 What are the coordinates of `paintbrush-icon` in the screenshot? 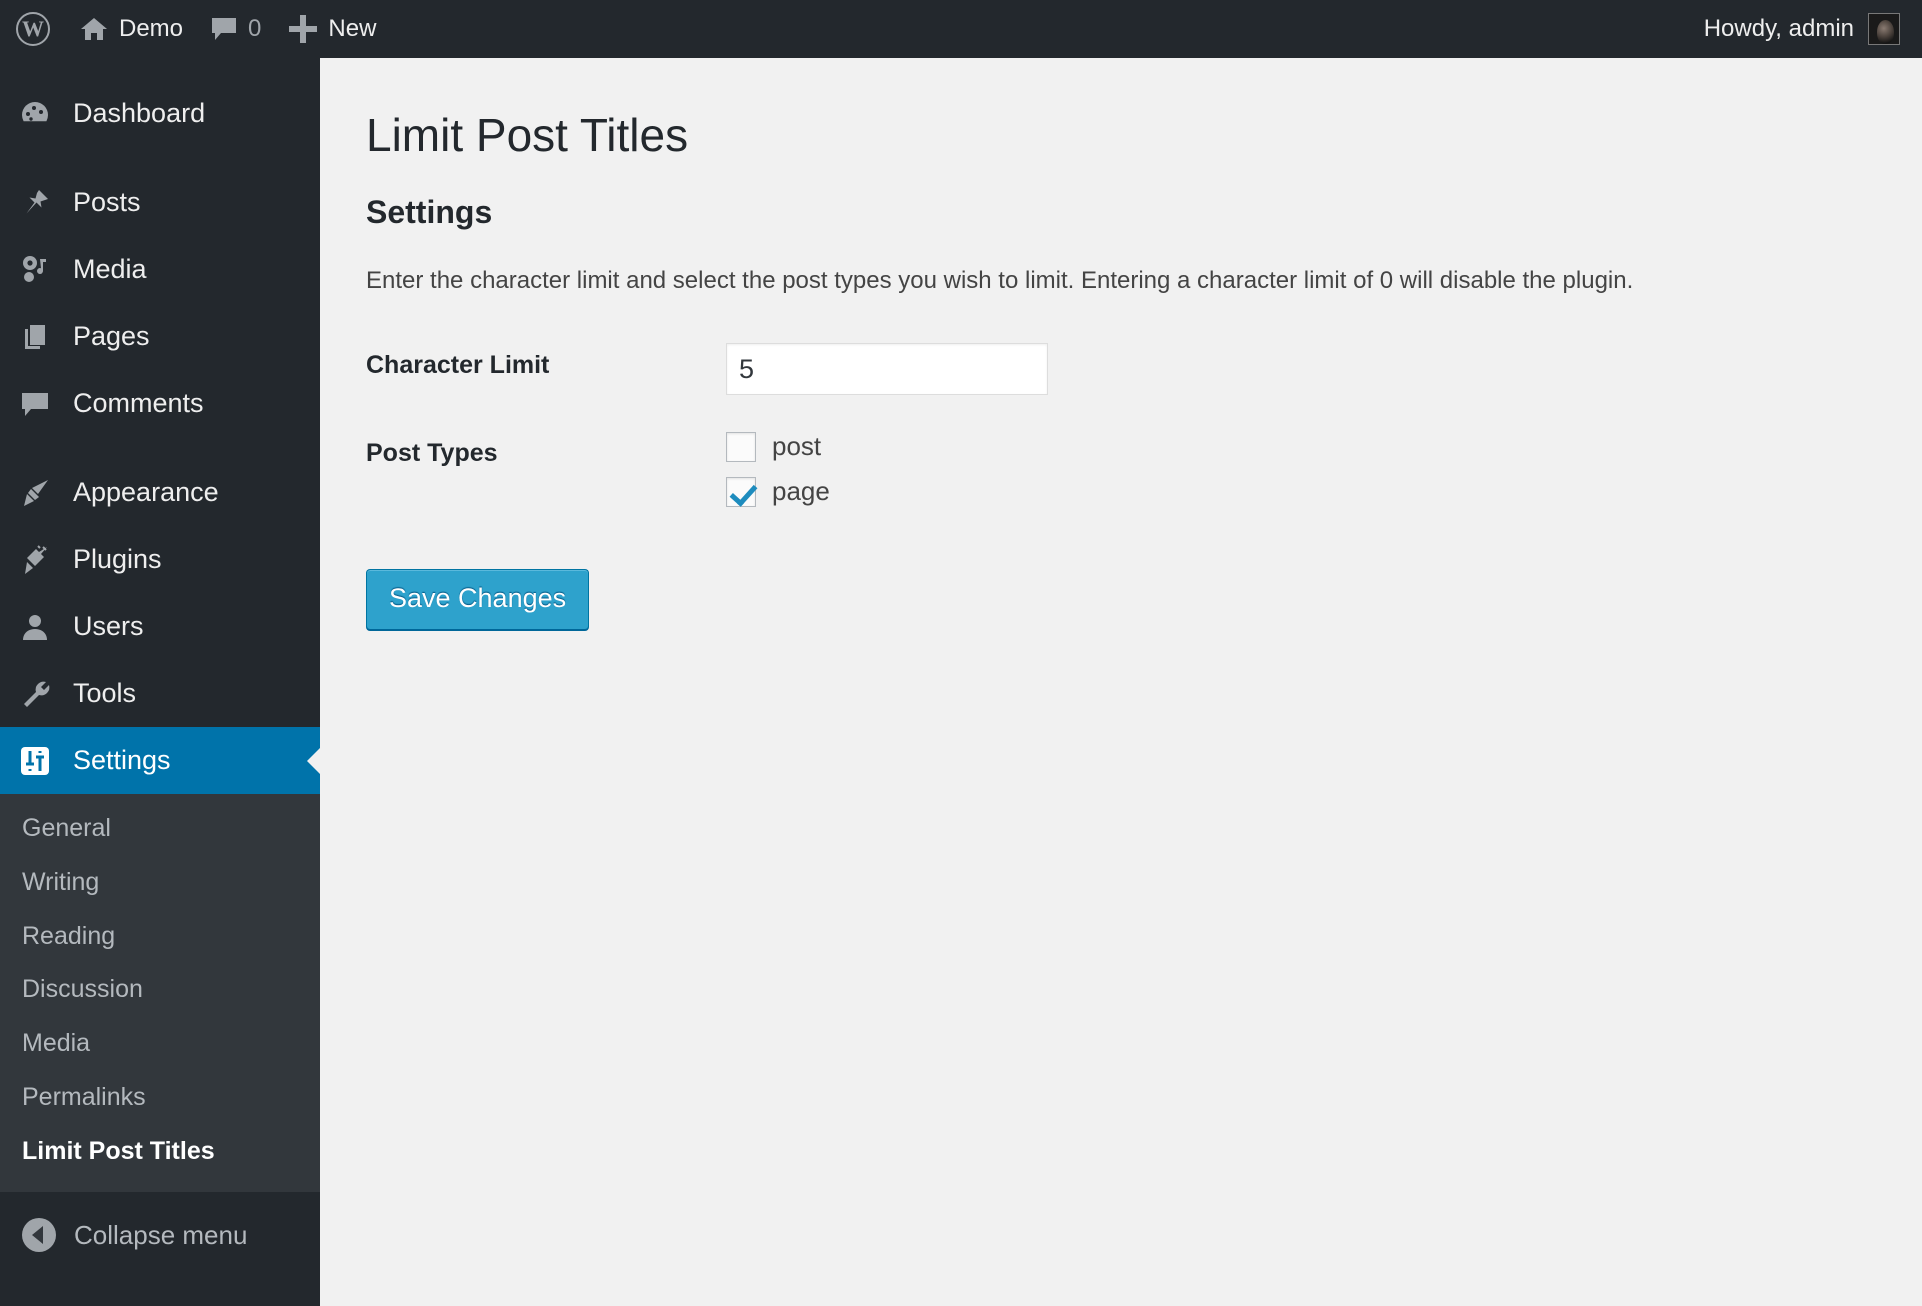 It's located at (35, 493).